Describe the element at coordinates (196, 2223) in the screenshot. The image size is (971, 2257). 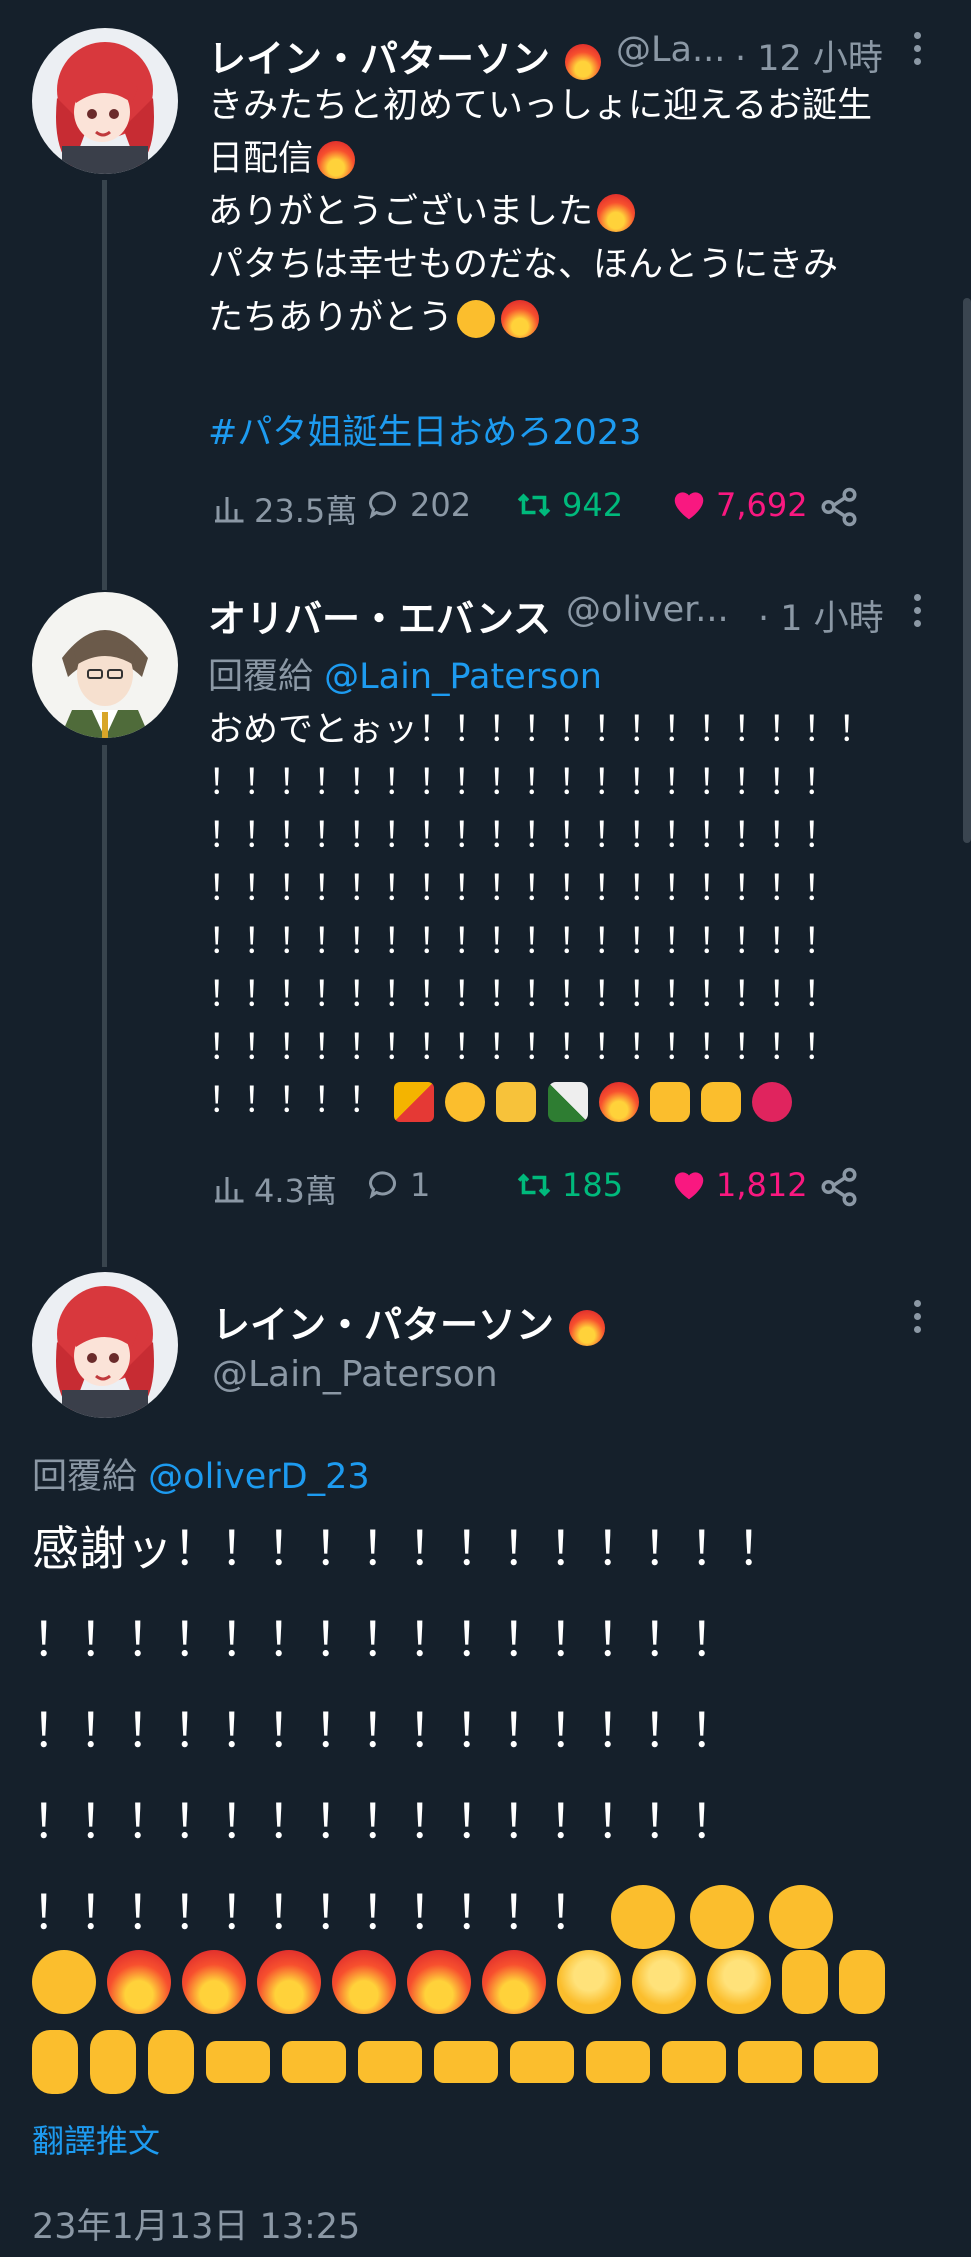
I see `tweet-timestamp: 23年1月13日 13:25` at that location.